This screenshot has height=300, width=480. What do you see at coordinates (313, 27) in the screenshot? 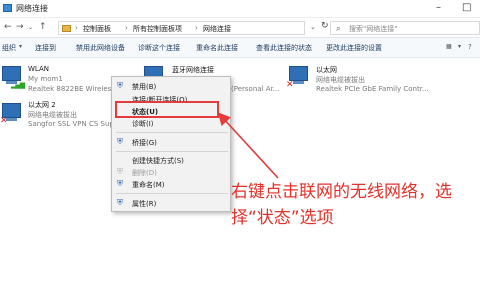
I see `address-dropdown-icon: ⌄` at bounding box center [313, 27].